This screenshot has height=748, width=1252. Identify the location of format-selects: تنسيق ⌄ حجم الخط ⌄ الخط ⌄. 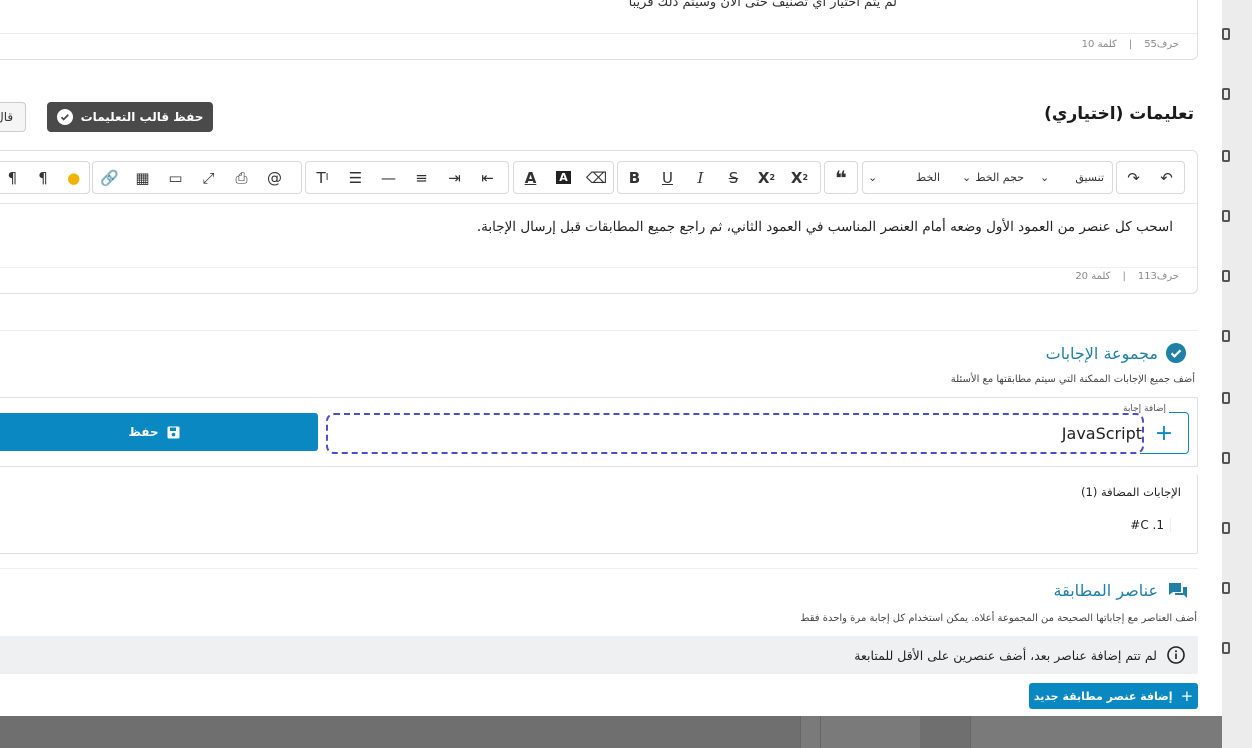
(987, 177).